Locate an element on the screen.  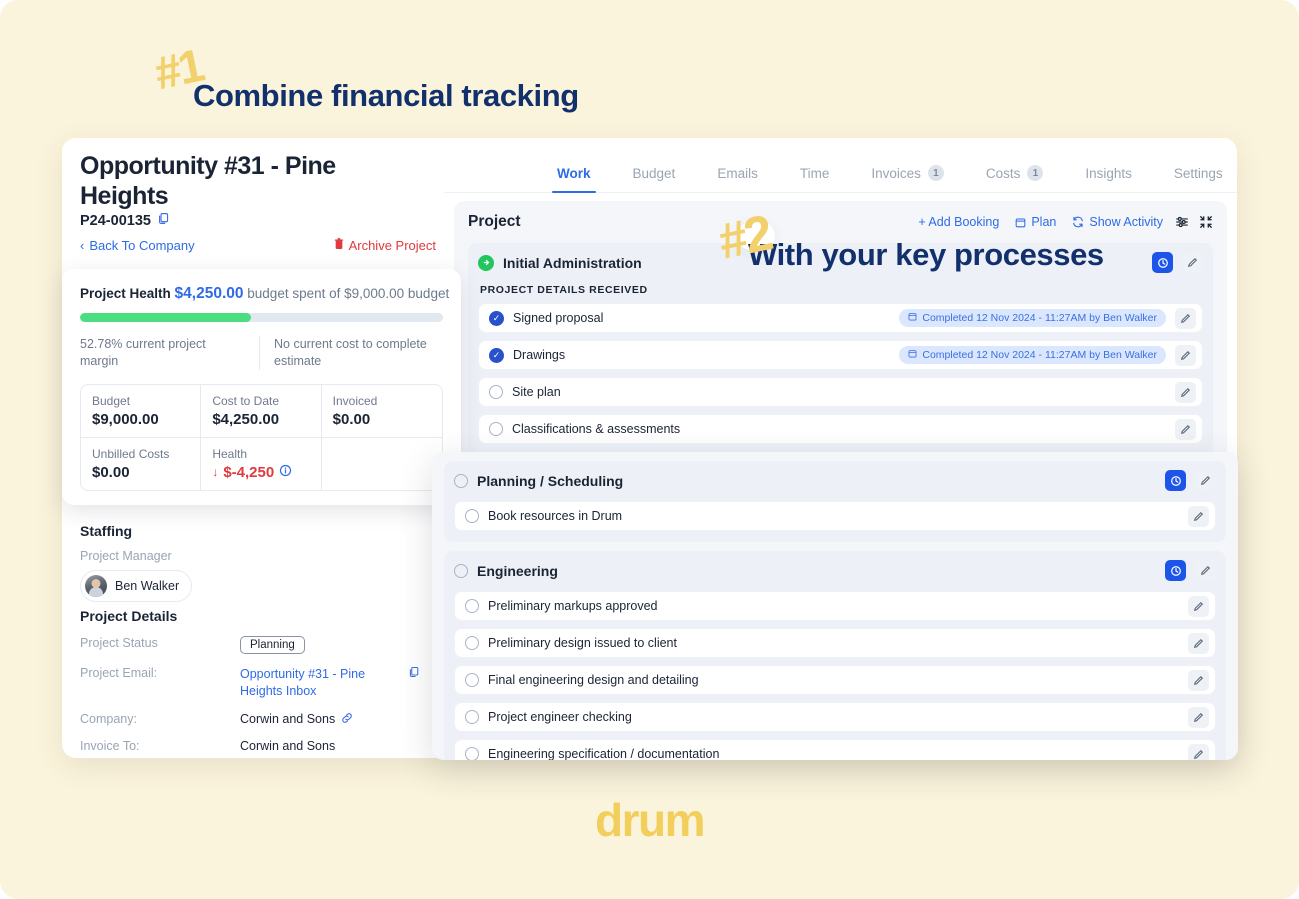
list-item: Project engineer checking is located at coordinates (835, 717).